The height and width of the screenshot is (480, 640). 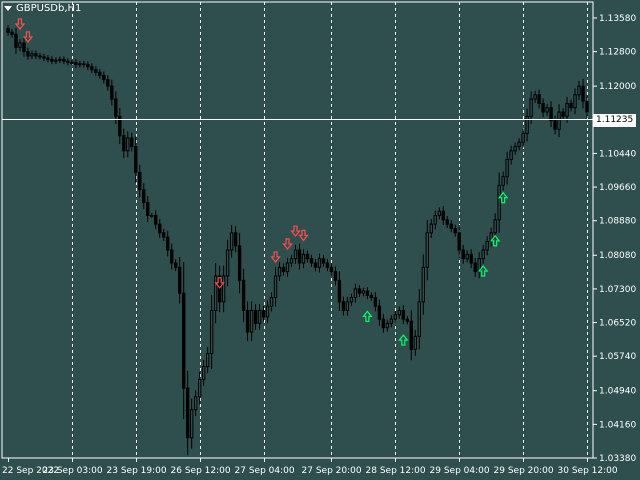 What do you see at coordinates (588, 471) in the screenshot?
I see `x-tick-label: 30 Sep 12:00` at bounding box center [588, 471].